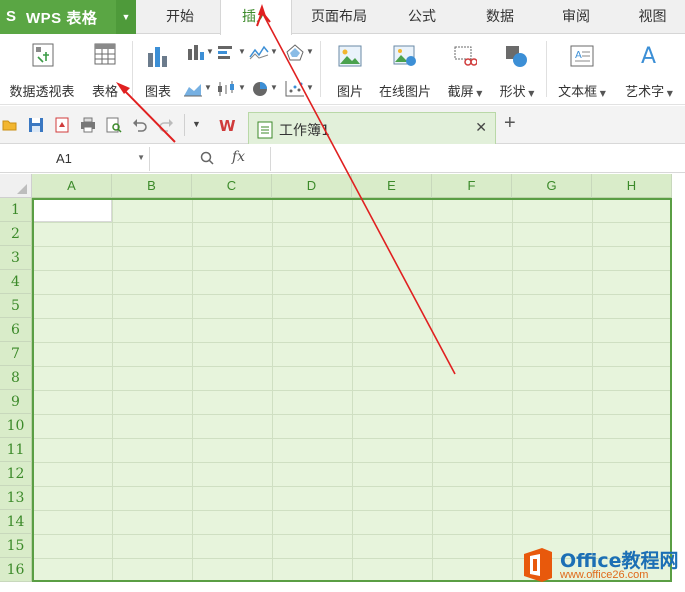 The image size is (685, 592). I want to click on tab-formulas: 公式, so click(422, 17).